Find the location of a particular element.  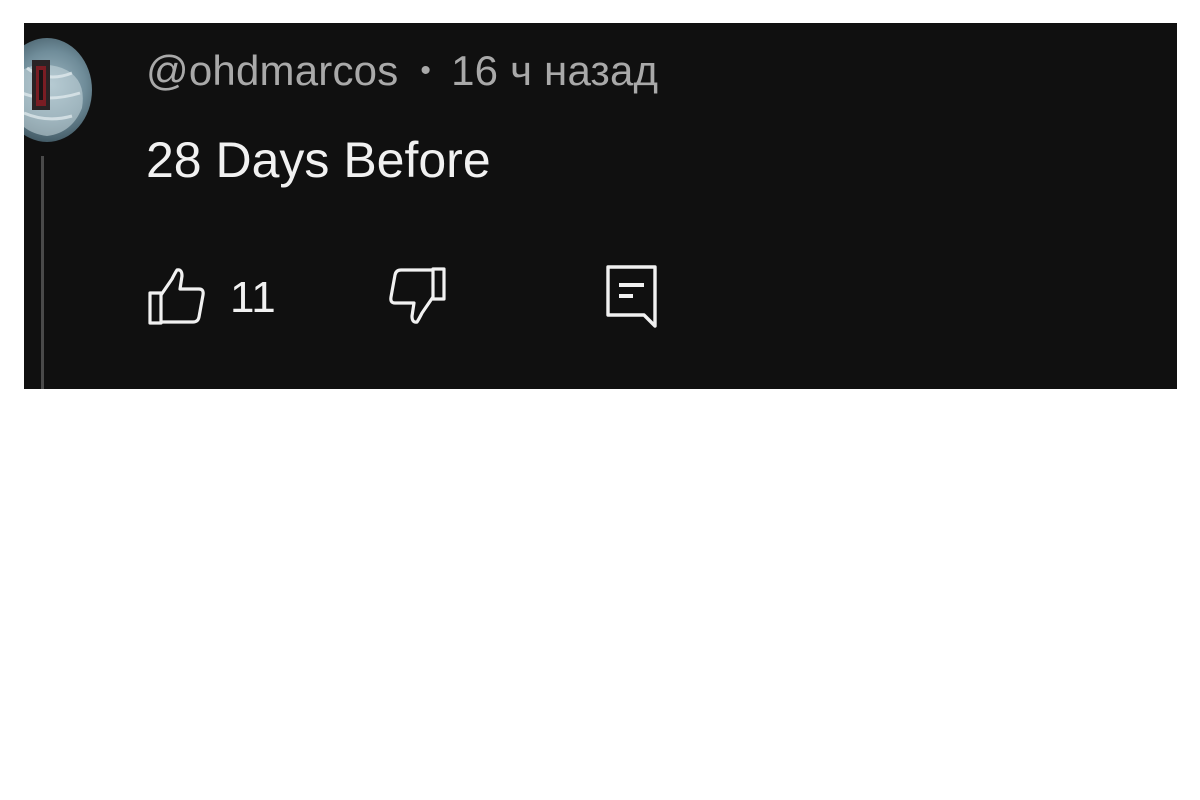

avatar is located at coordinates (58, 90).